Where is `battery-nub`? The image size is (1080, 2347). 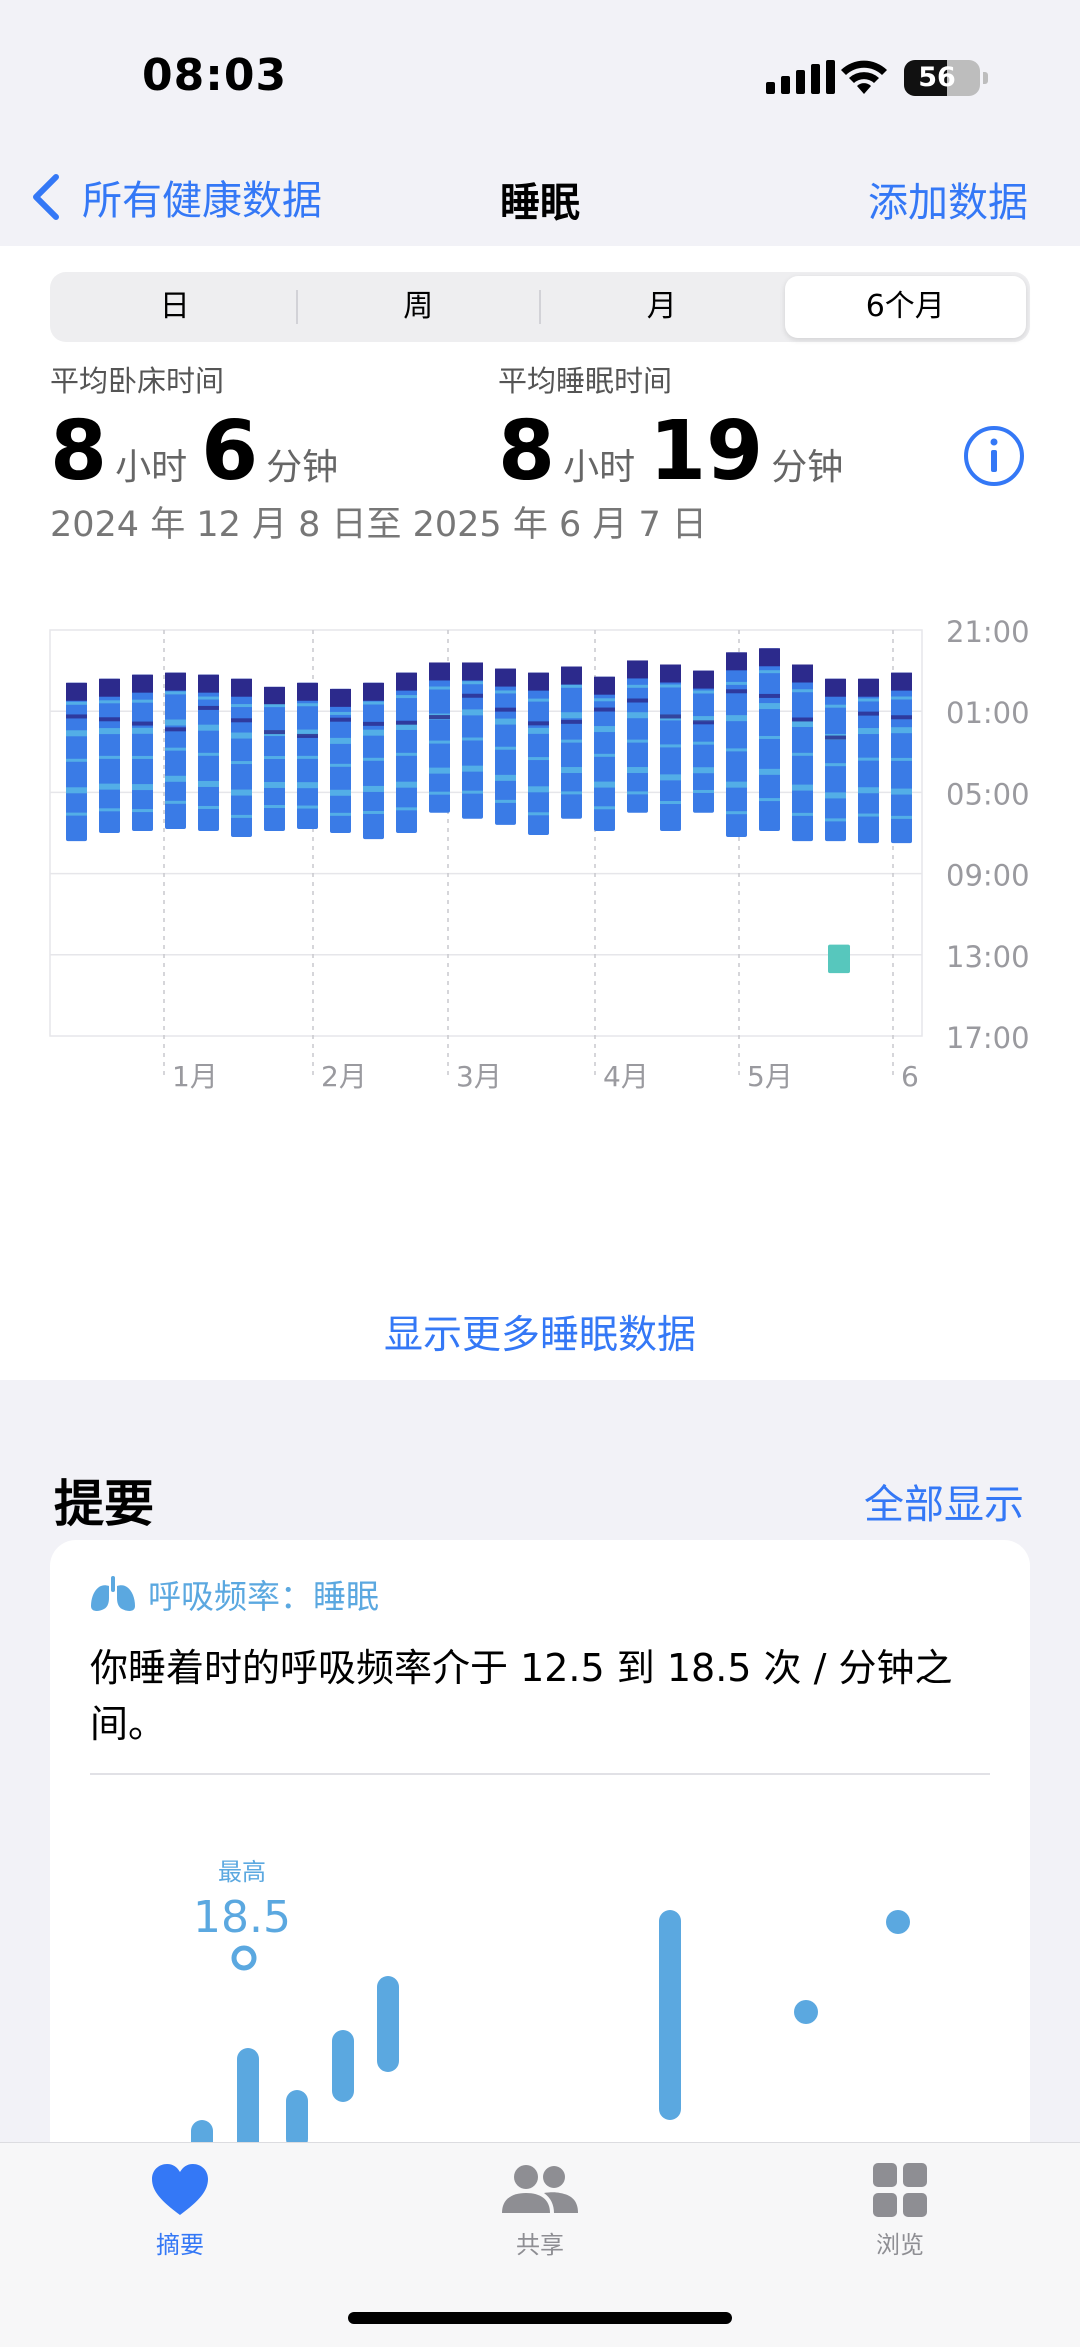 battery-nub is located at coordinates (985, 78).